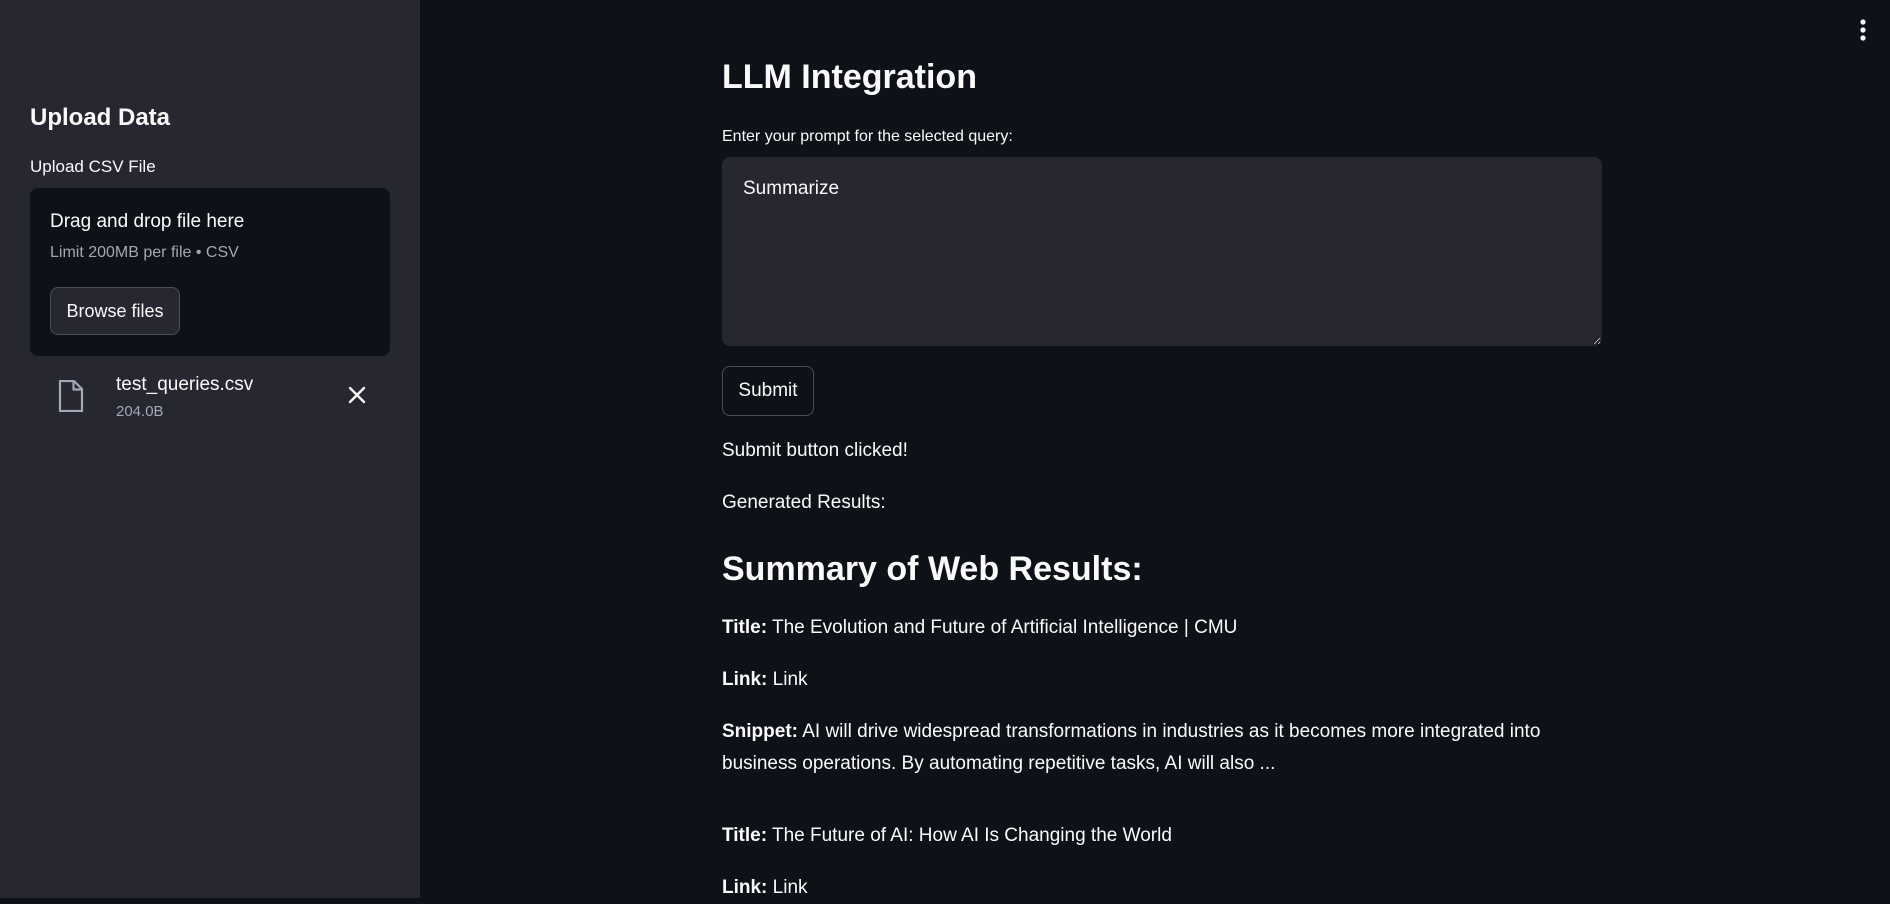  Describe the element at coordinates (932, 569) in the screenshot. I see `results-heading: Summary of Web Results:` at that location.